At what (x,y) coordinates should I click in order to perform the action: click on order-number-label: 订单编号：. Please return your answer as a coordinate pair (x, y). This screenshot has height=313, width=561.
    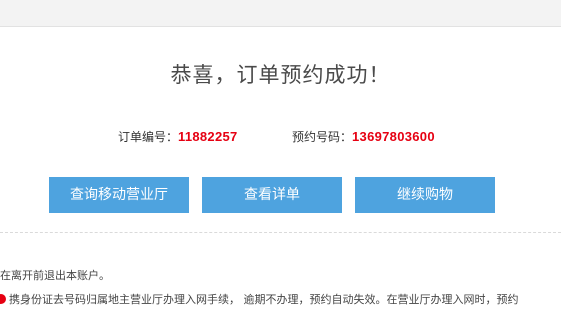
    Looking at the image, I should click on (148, 137).